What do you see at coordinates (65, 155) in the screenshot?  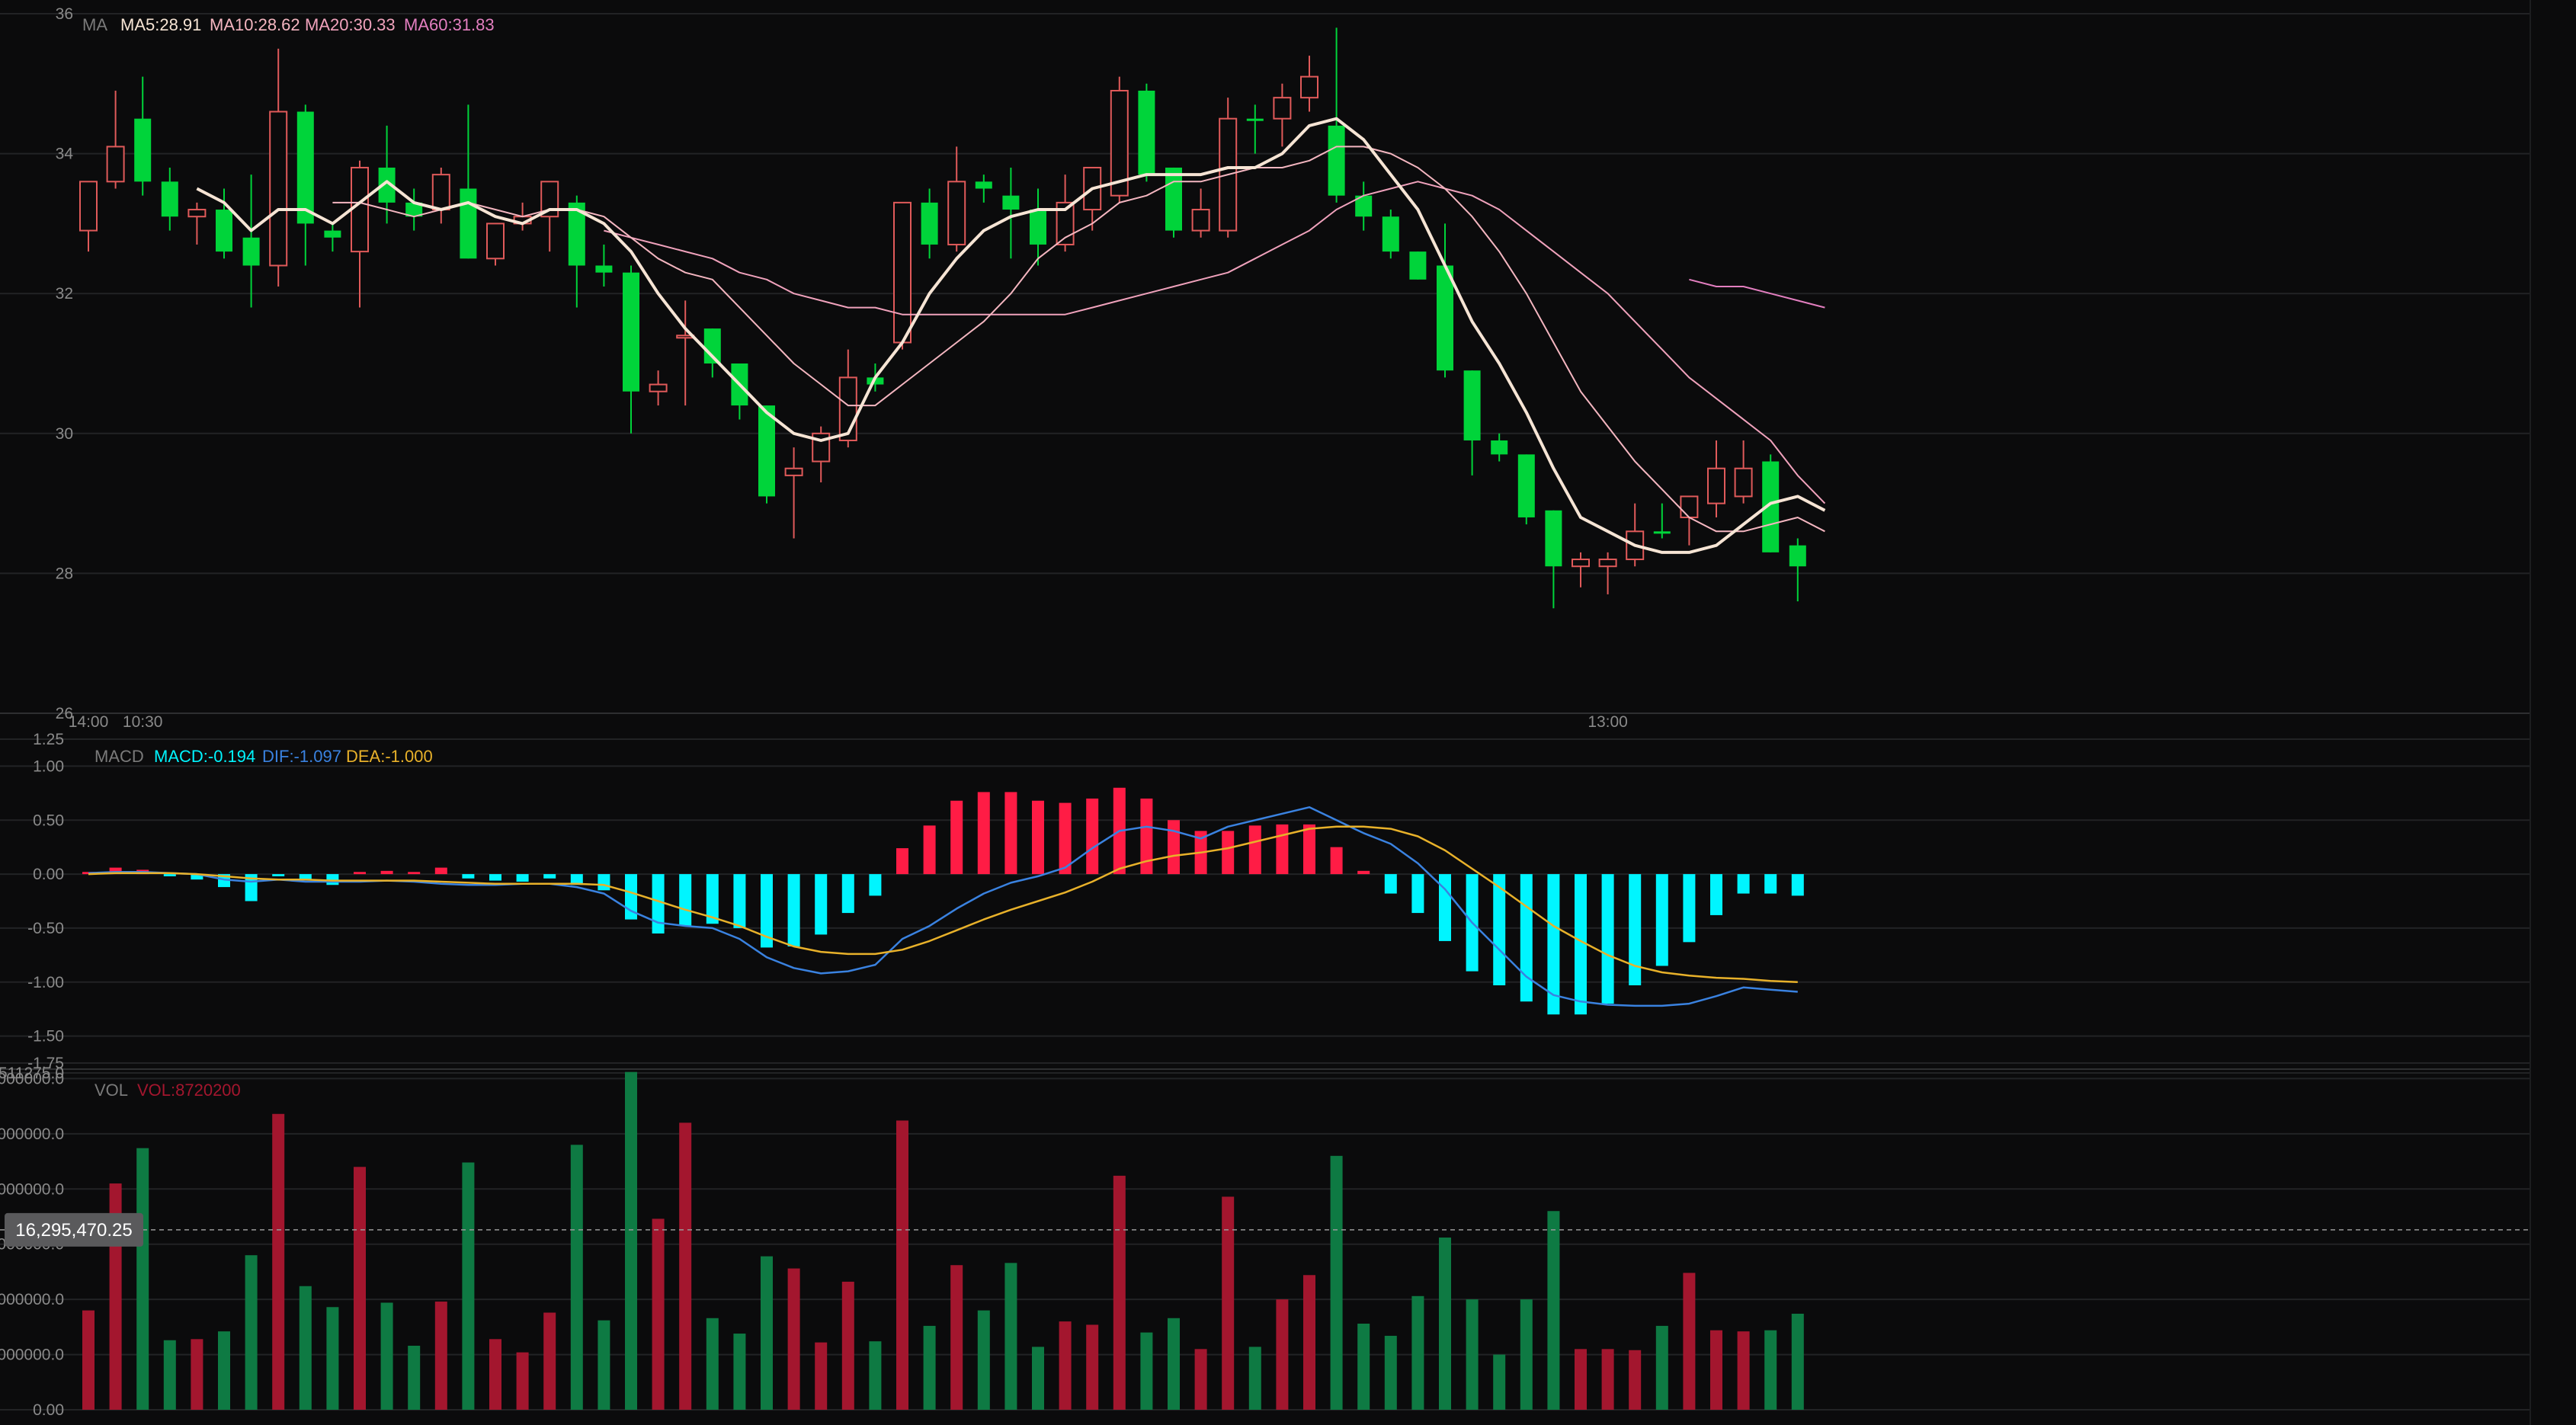 I see `price-tick-label: 34` at bounding box center [65, 155].